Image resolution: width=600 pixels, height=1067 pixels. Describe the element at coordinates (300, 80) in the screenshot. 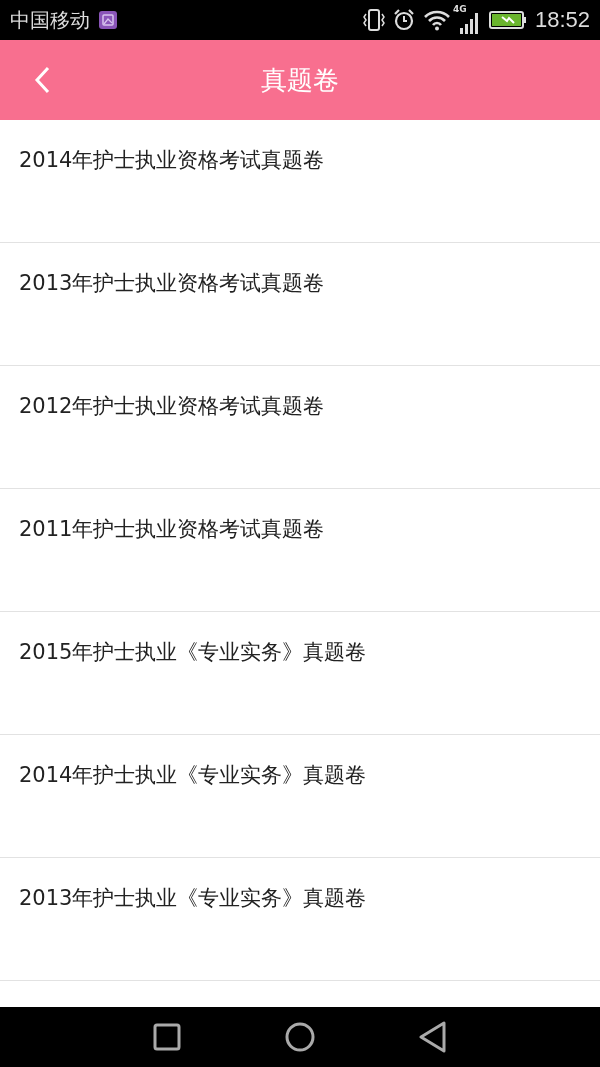

I see `page-title: 真题卷` at that location.